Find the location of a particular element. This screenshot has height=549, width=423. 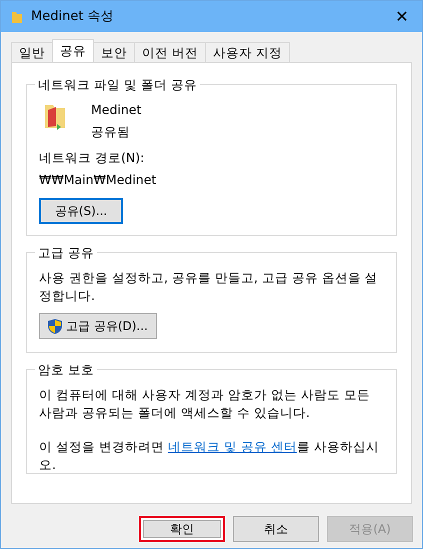

cancel-button: 취소 is located at coordinates (276, 529).